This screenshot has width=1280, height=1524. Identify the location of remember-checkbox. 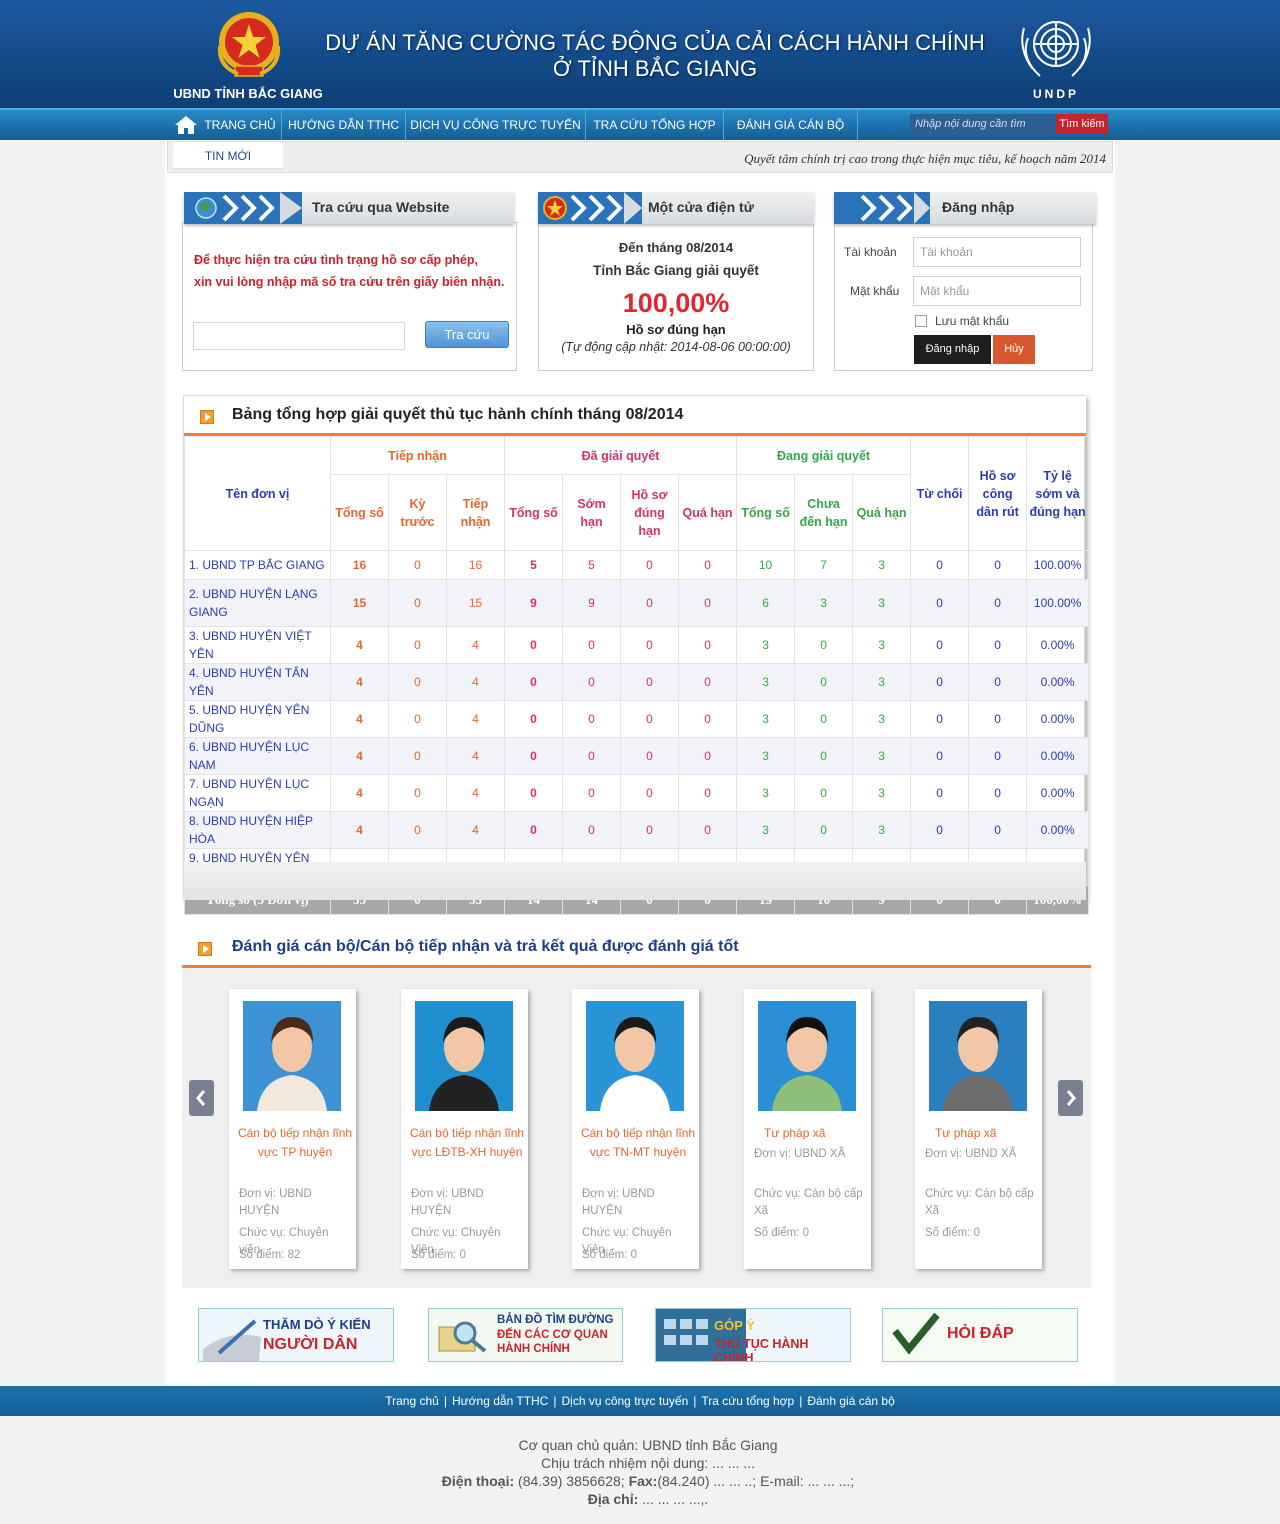
(921, 321).